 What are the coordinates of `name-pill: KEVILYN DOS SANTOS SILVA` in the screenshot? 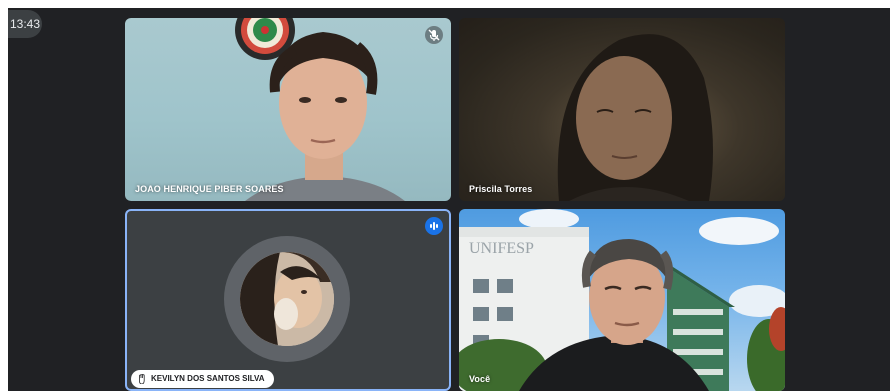 It's located at (202, 379).